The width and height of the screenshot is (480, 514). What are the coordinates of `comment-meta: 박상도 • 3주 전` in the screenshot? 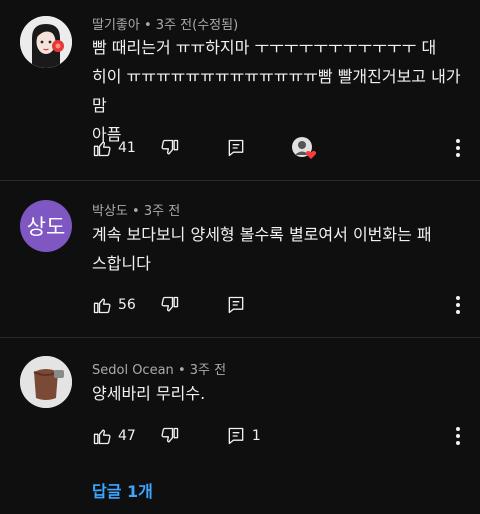 It's located at (136, 209).